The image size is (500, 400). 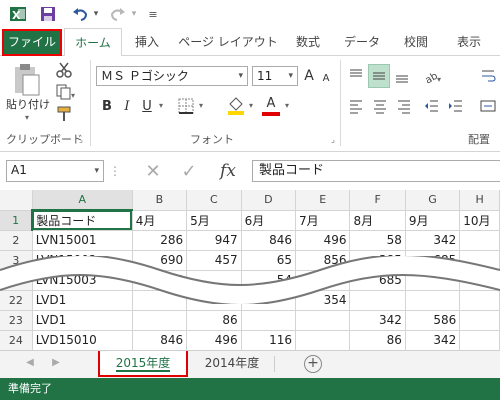 What do you see at coordinates (287, 105) in the screenshot?
I see `font-color-dropdown-icon: ▾` at bounding box center [287, 105].